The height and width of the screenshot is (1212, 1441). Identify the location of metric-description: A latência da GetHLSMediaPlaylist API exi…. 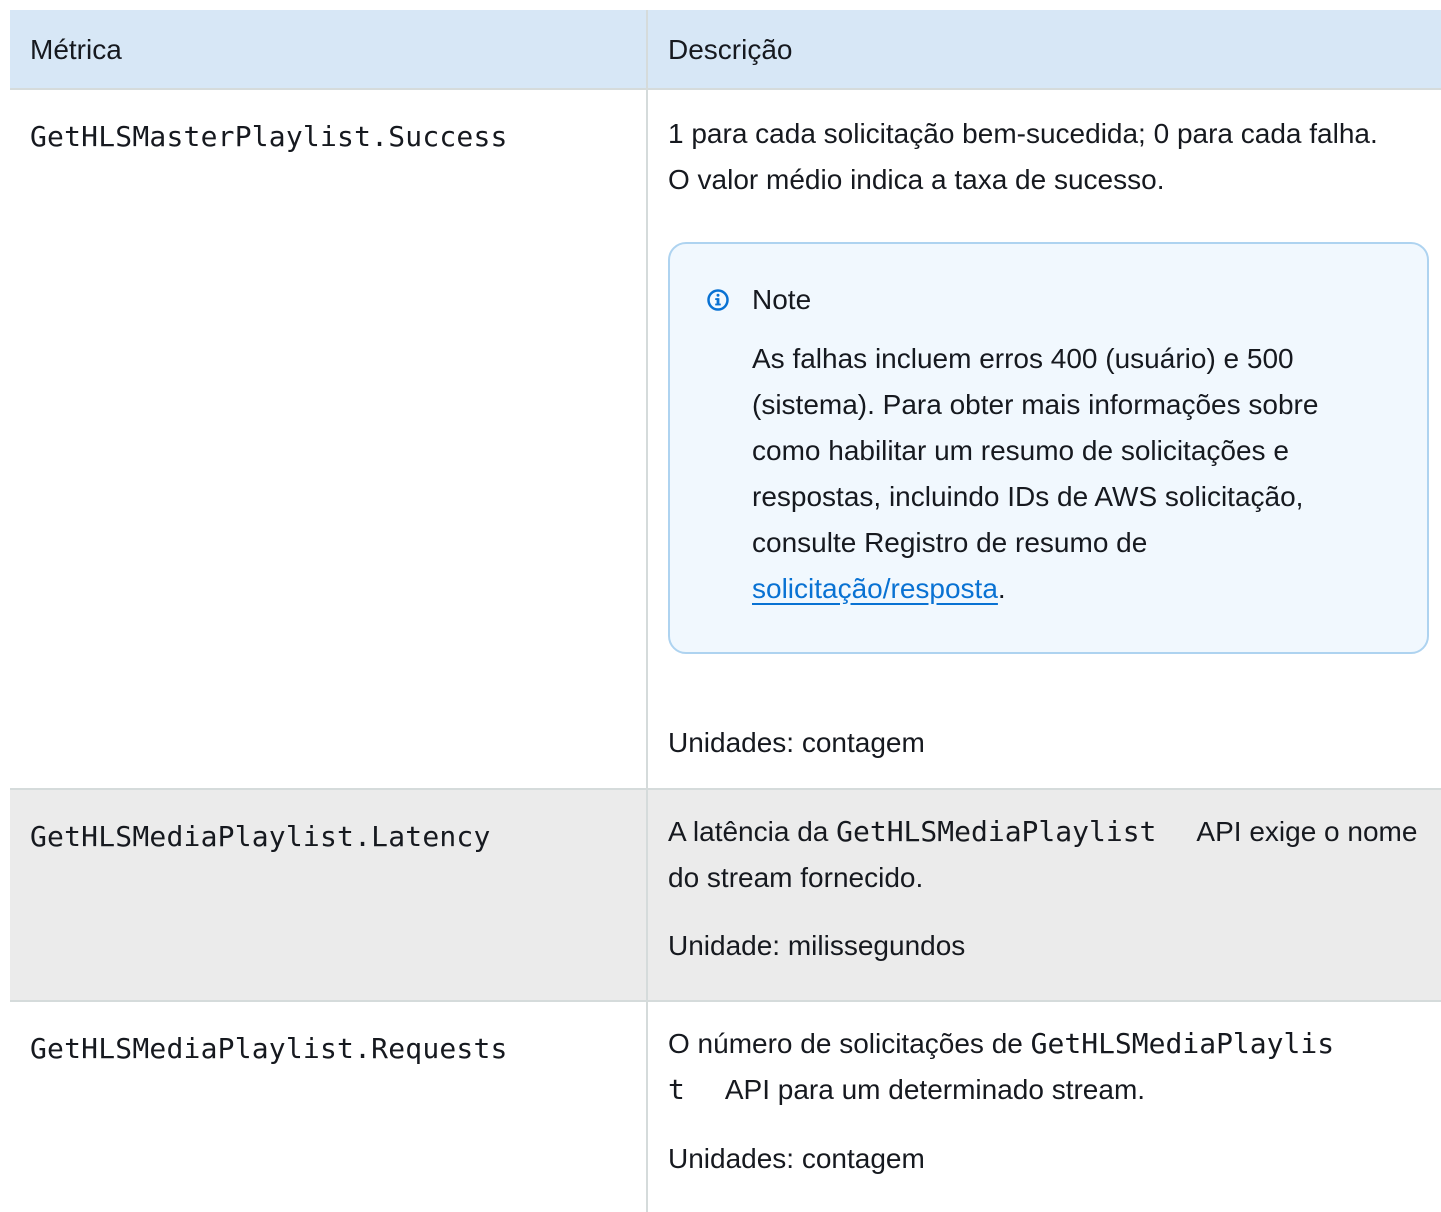
(1054, 855).